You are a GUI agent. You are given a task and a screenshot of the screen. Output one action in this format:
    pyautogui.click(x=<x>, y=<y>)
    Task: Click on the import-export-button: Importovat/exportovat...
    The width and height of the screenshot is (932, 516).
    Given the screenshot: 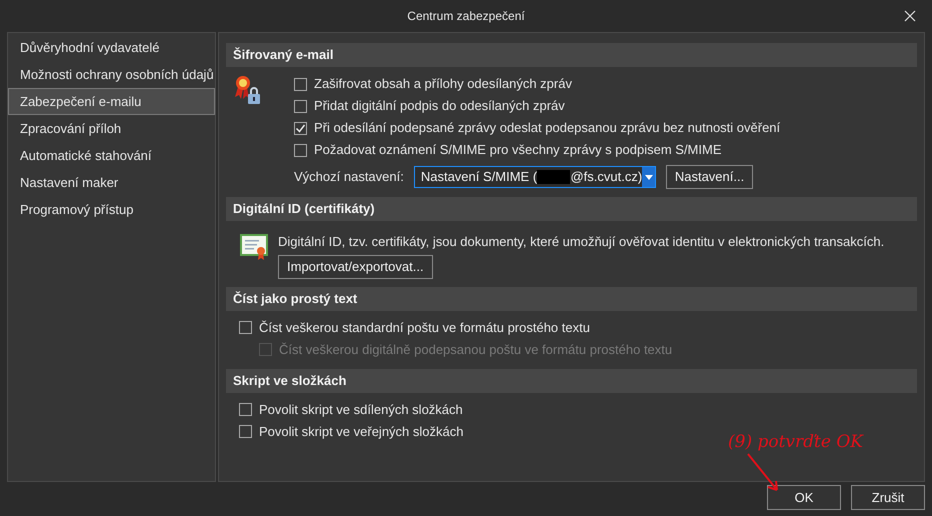 What is the action you would take?
    pyautogui.click(x=355, y=266)
    